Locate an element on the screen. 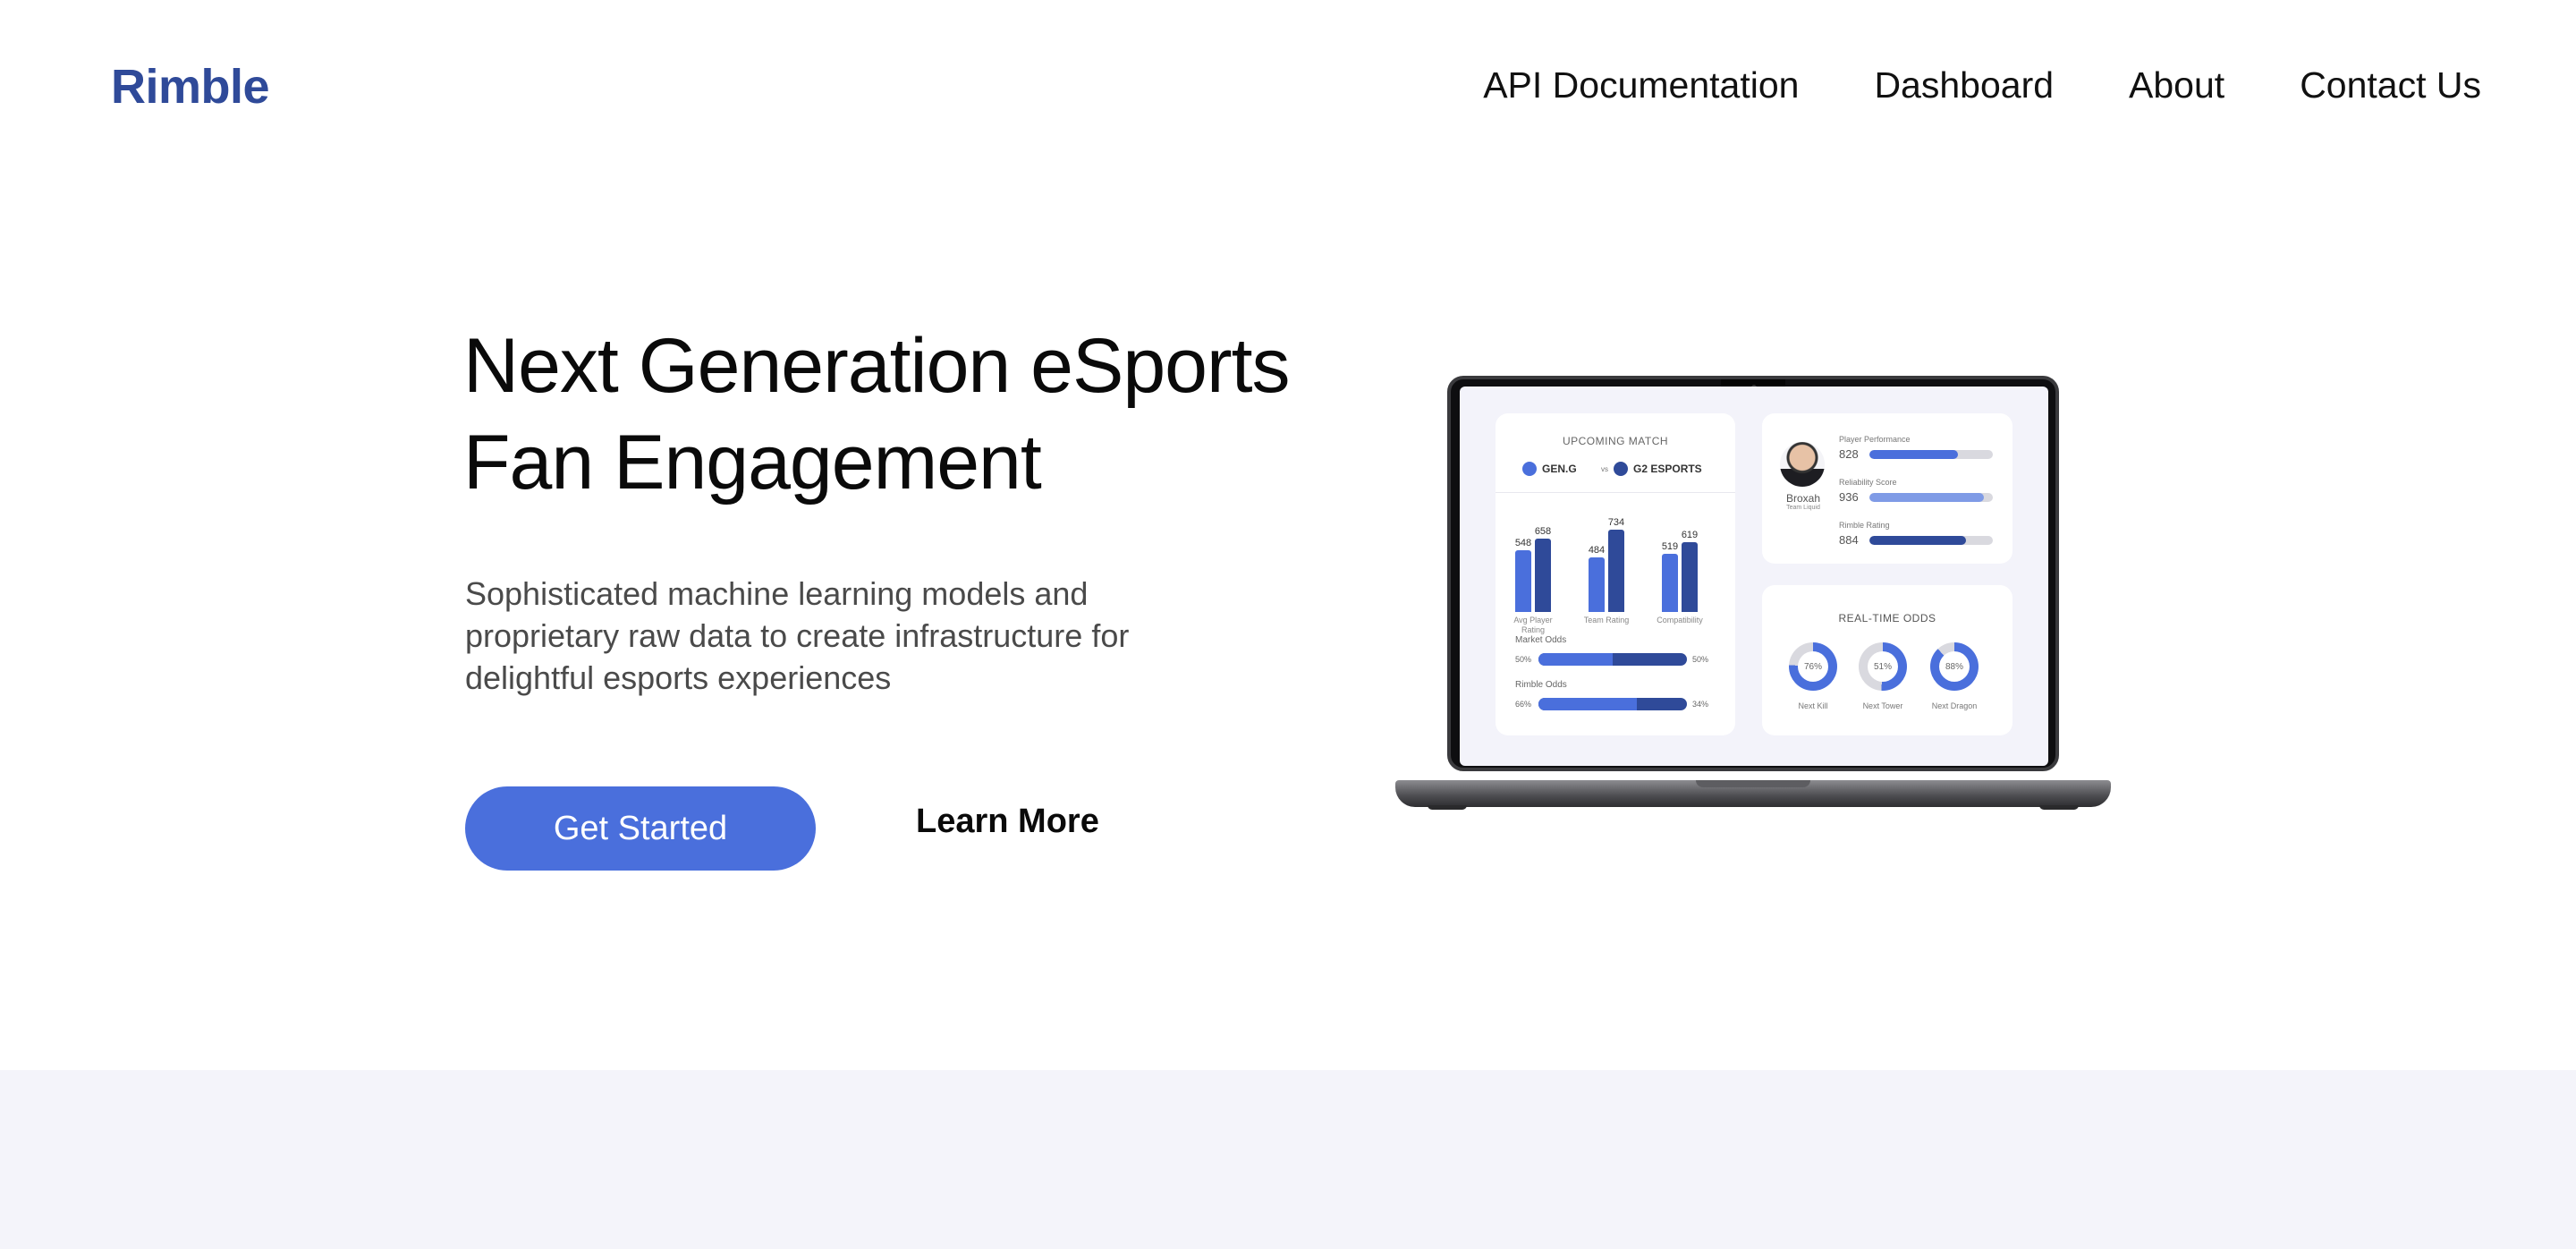  rimble-odds-left: 66% is located at coordinates (1523, 705).